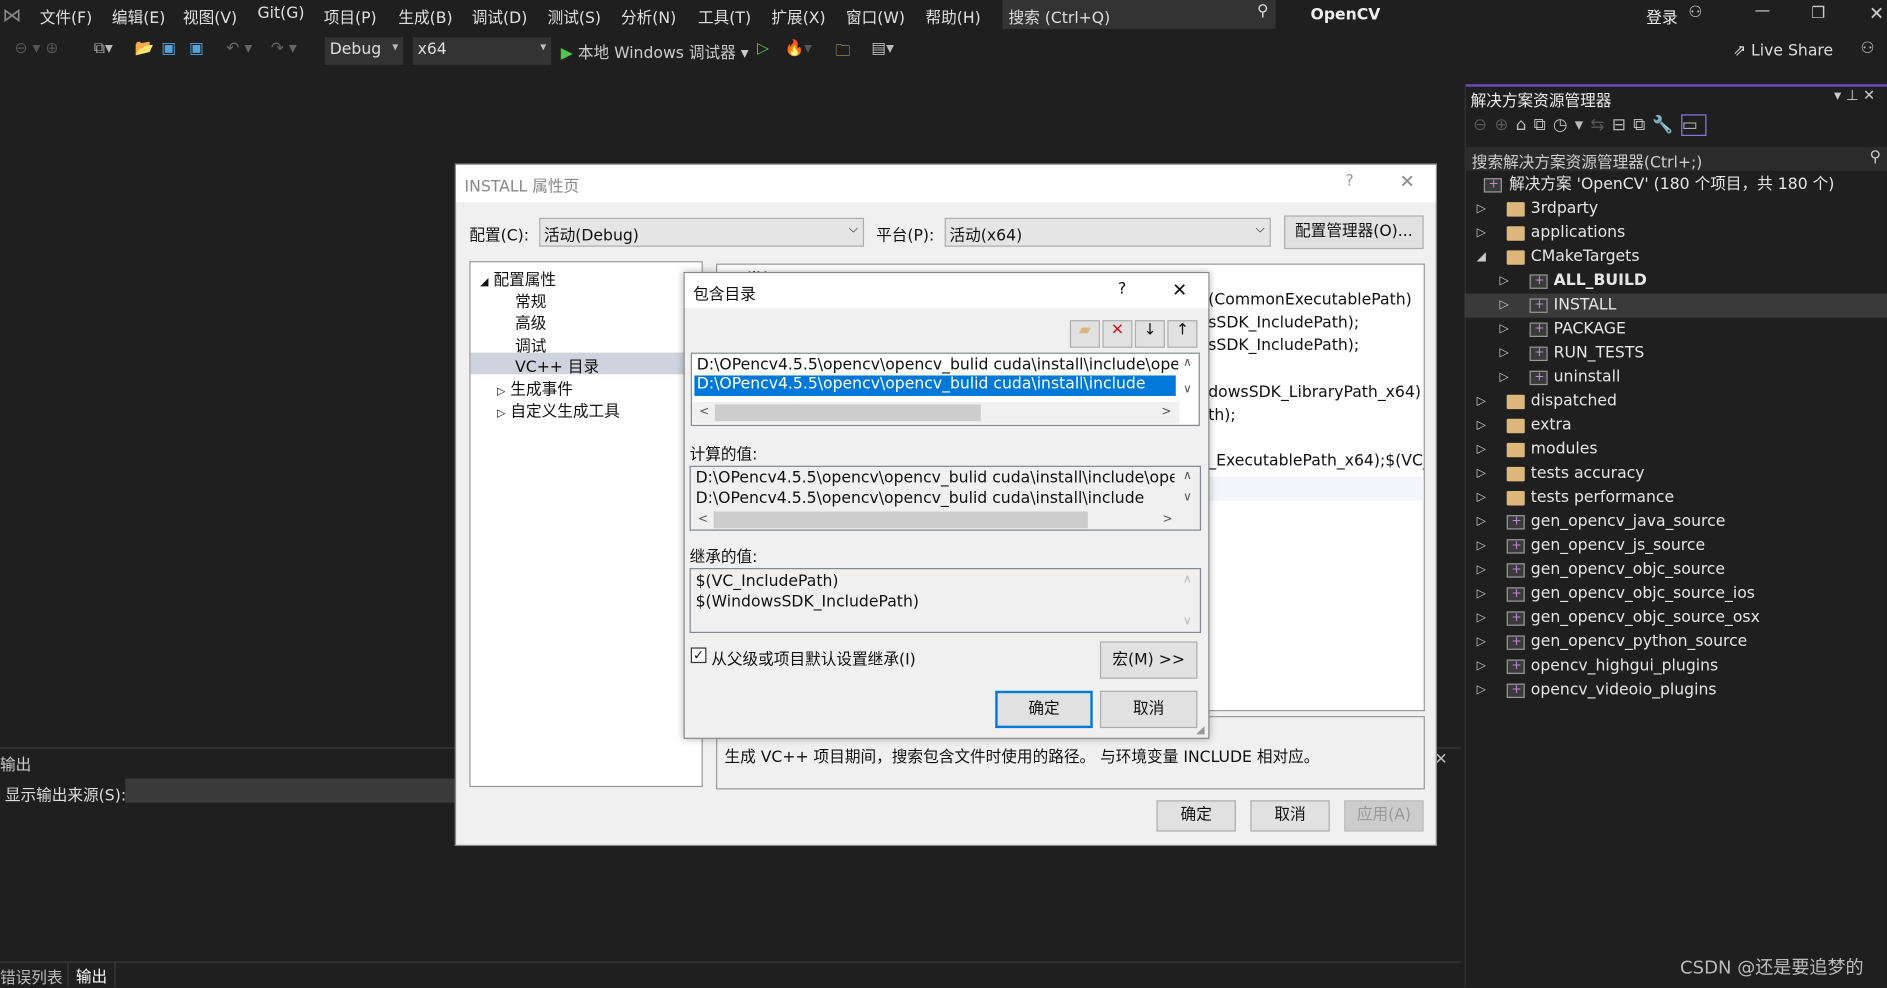 Image resolution: width=1887 pixels, height=988 pixels. I want to click on tree-item: ▷ gen_opencv_objc_source_ios, so click(1676, 594).